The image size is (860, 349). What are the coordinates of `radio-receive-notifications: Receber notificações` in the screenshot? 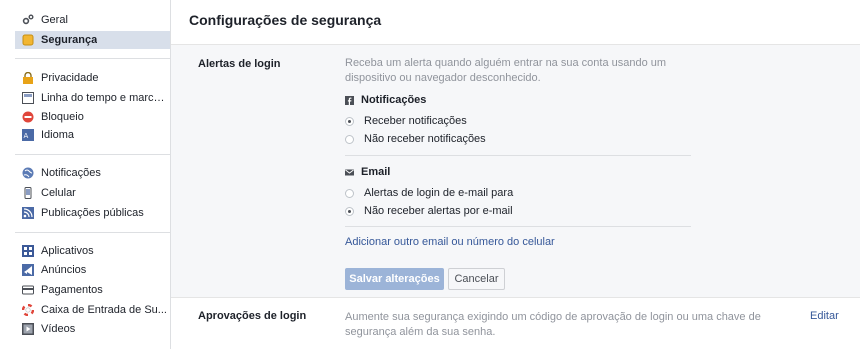 It's located at (406, 121).